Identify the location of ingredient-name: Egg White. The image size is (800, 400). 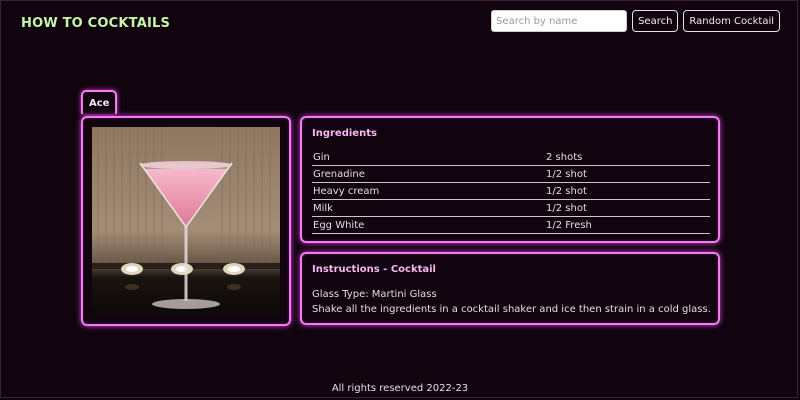
(428, 225).